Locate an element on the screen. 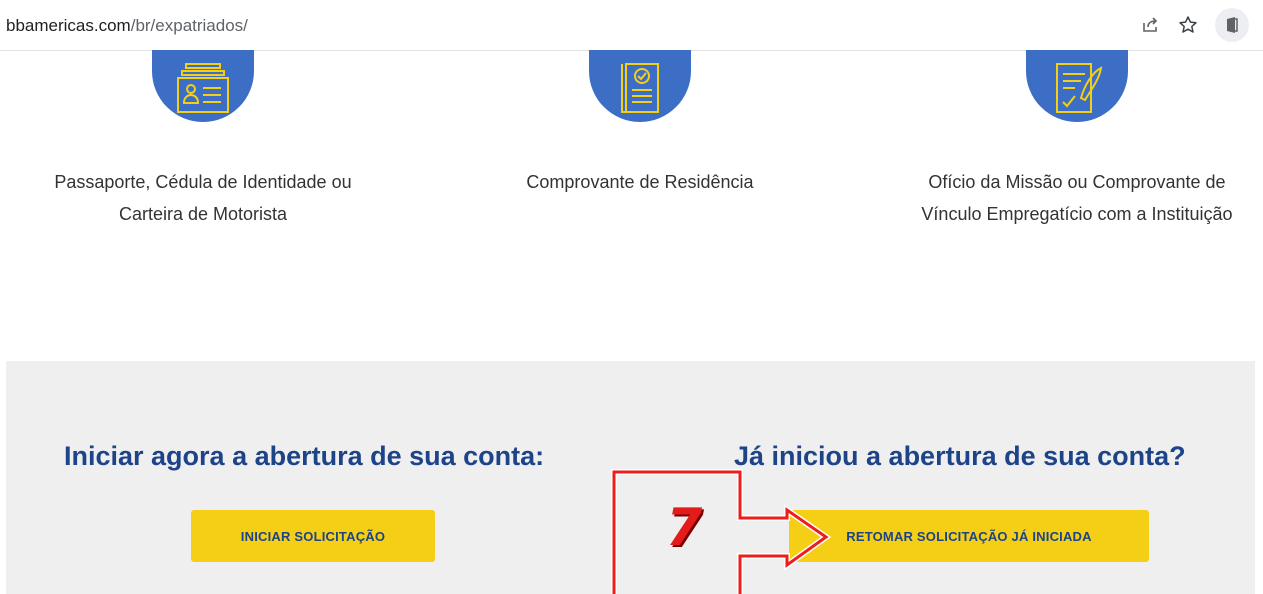  document-check-icon is located at coordinates (640, 88).